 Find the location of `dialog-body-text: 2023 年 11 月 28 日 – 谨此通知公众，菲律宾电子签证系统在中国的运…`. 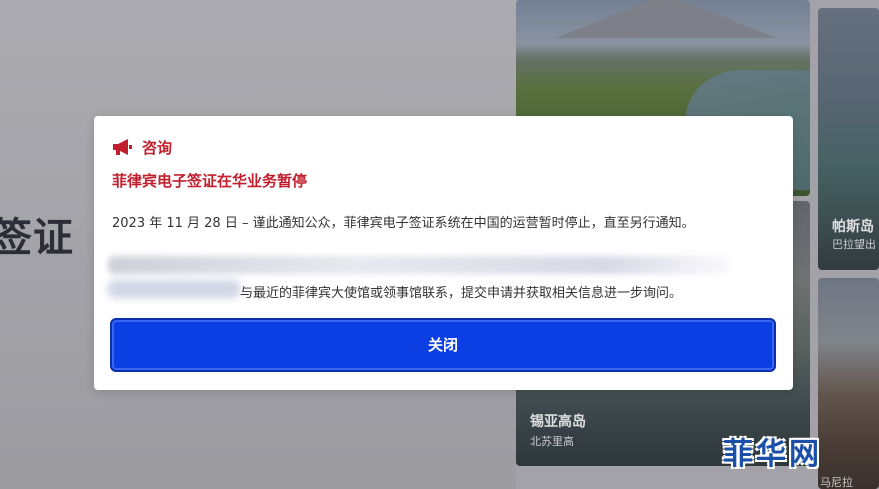

dialog-body-text: 2023 年 11 月 28 日 – 谨此通知公众，菲律宾电子签证系统在中国的运… is located at coordinates (403, 223).